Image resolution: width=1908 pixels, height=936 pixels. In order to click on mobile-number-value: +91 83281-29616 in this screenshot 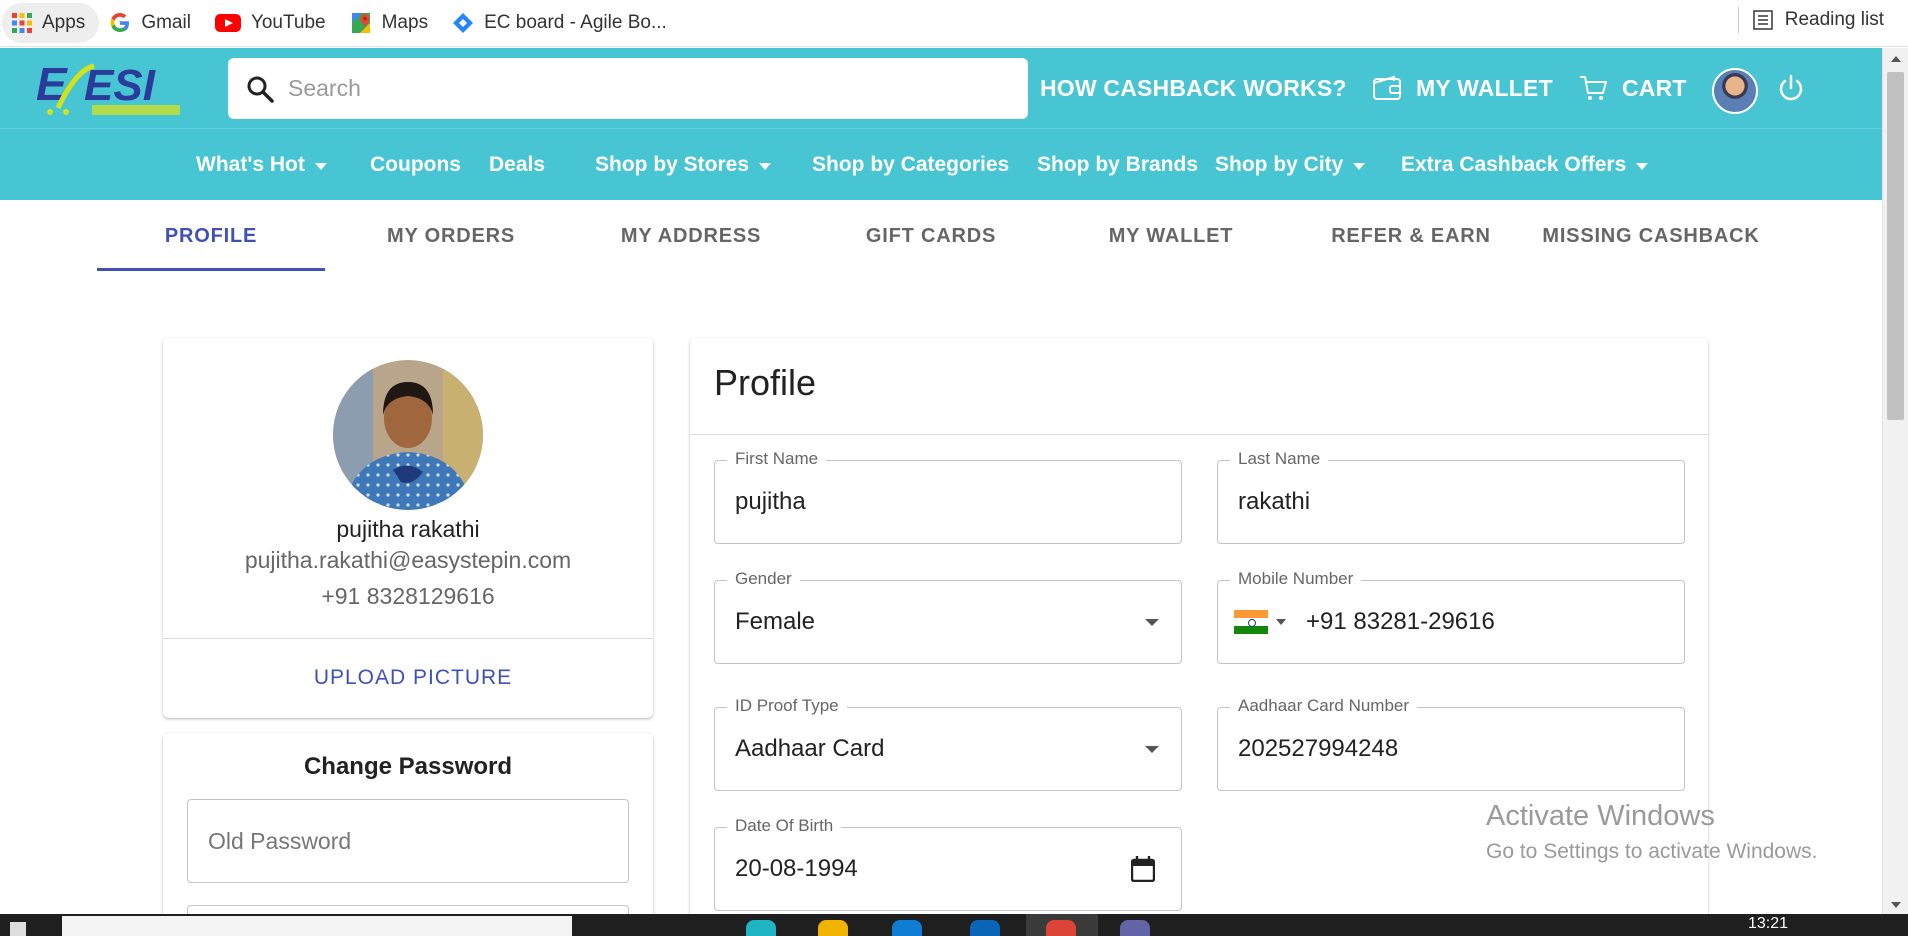, I will do `click(1400, 622)`.